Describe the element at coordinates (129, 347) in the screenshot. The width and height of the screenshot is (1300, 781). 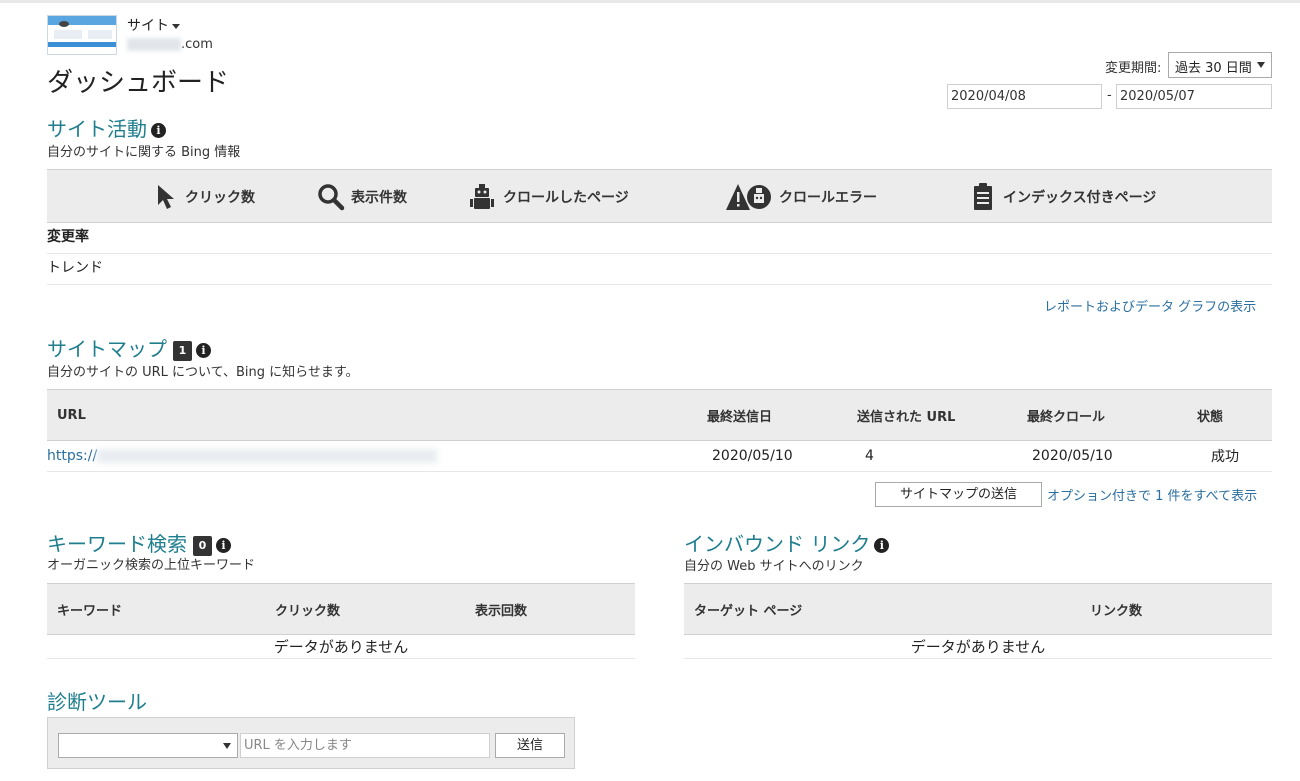
I see `sitemaps-title: サイトマップ 1 i` at that location.